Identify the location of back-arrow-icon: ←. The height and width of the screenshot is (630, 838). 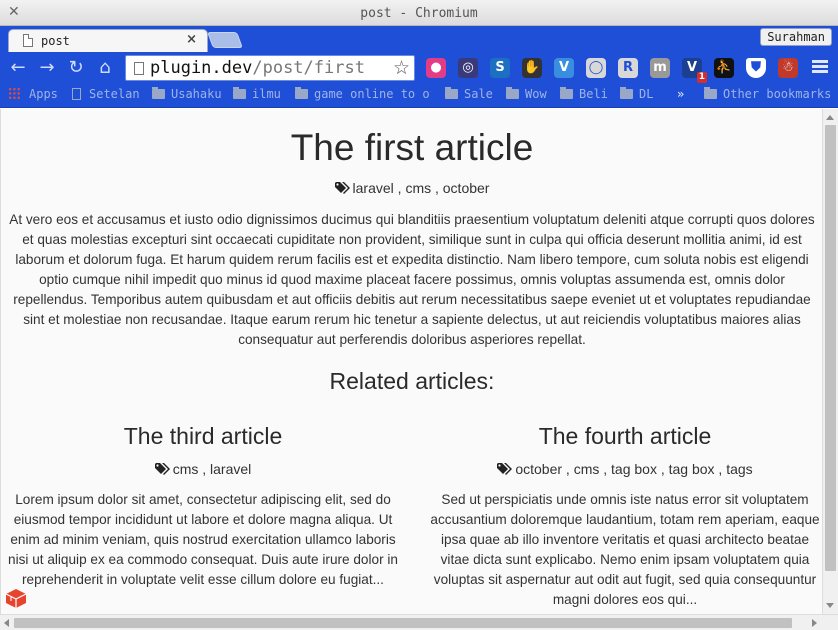
(18, 68).